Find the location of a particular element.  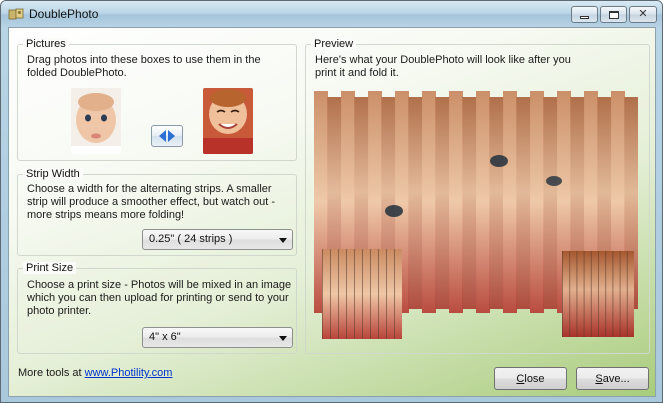

photo-drop-box-left is located at coordinates (96, 121).